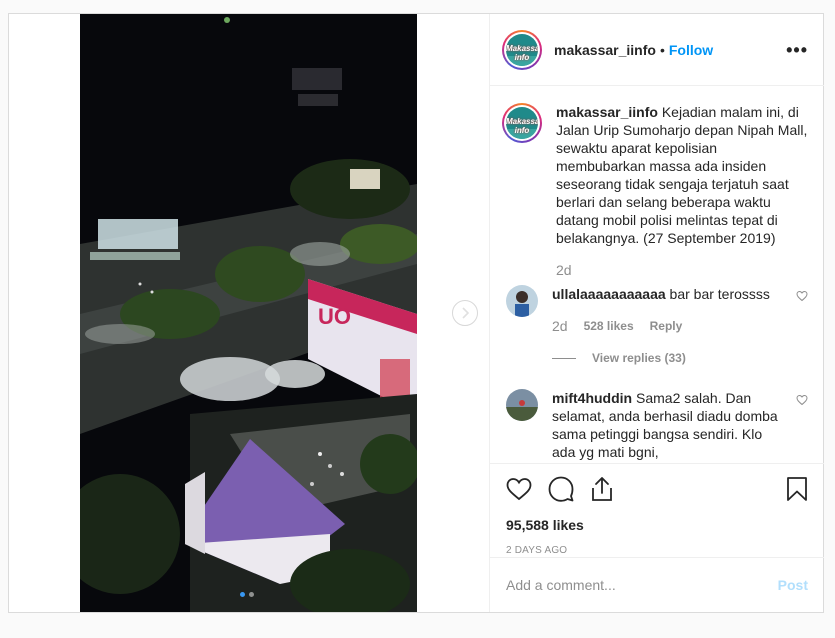  I want to click on caption-meta: 2d, so click(682, 270).